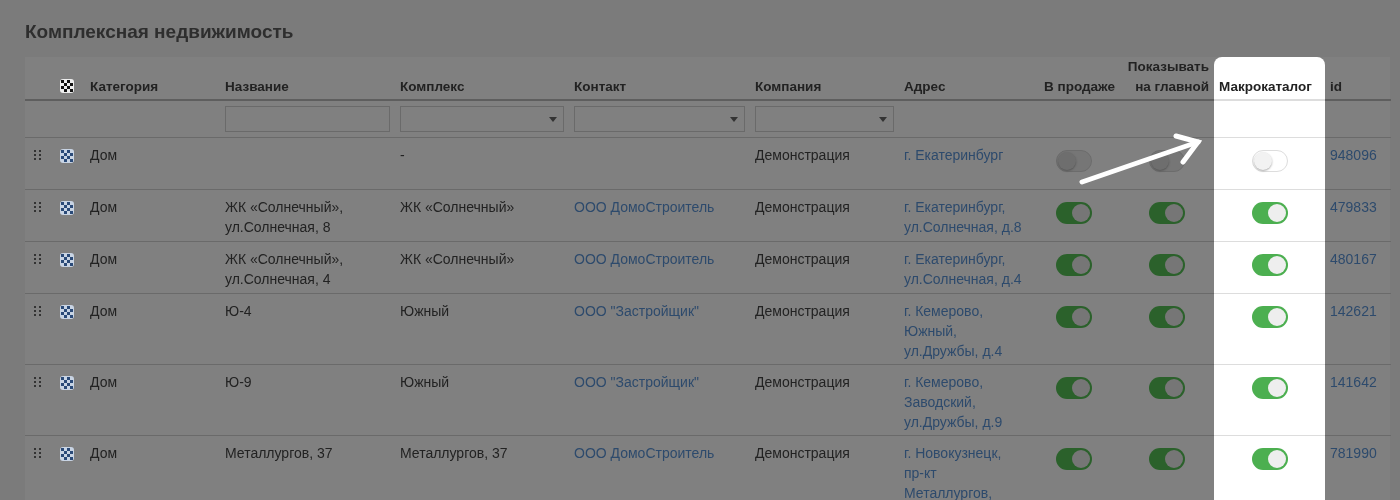 The width and height of the screenshot is (1400, 500). I want to click on address-link: г. Екатеринбург, so click(963, 155).